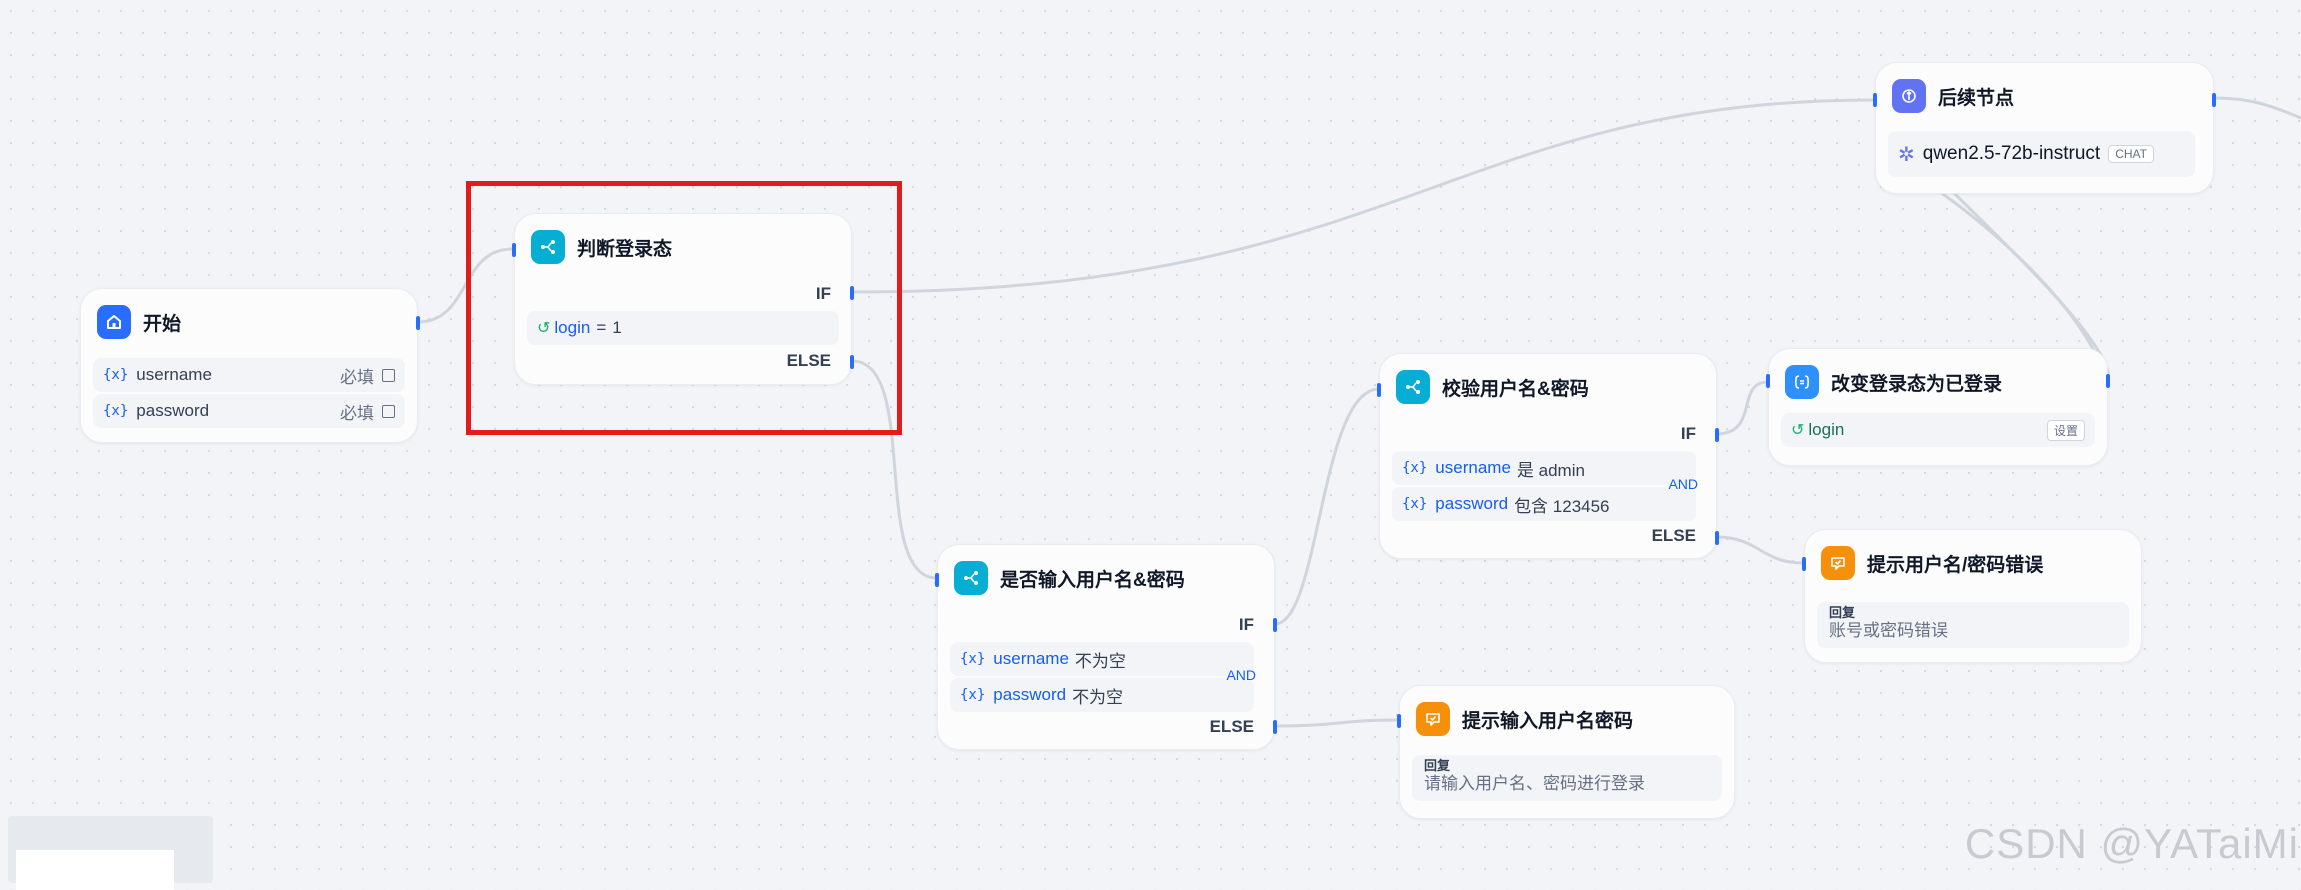  What do you see at coordinates (1548, 721) in the screenshot?
I see `input-reply-title: 提示输入用户名密码` at bounding box center [1548, 721].